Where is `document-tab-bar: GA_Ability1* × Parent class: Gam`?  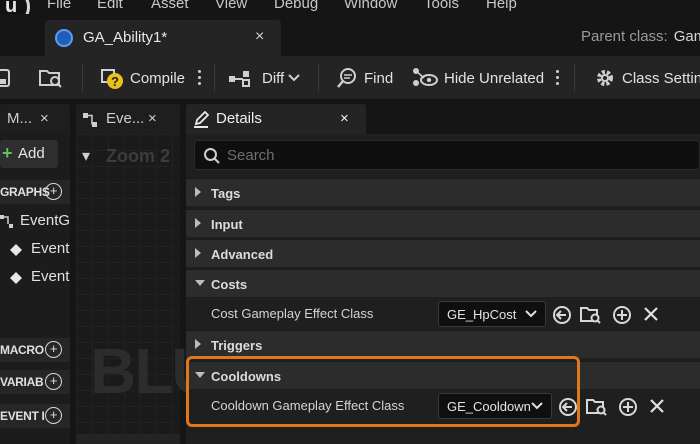 document-tab-bar: GA_Ability1* × Parent class: Gam is located at coordinates (350, 35).